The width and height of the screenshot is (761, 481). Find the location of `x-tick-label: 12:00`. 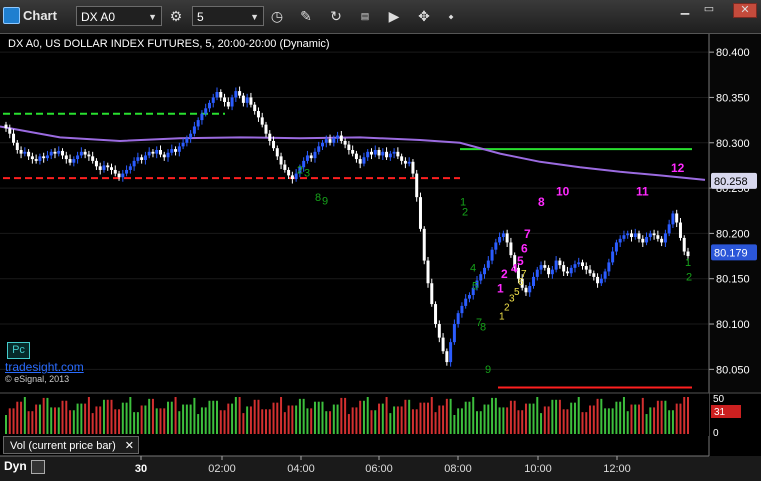

x-tick-label: 12:00 is located at coordinates (617, 469).